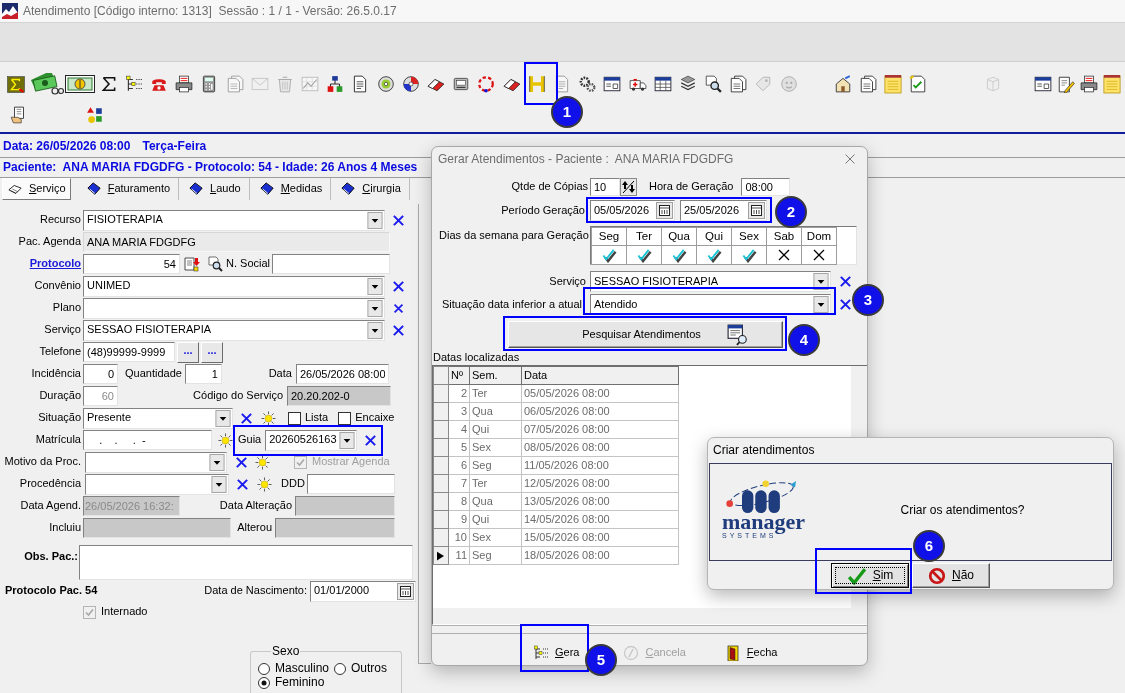 Image resolution: width=1125 pixels, height=693 pixels. I want to click on network-icon, so click(335, 84).